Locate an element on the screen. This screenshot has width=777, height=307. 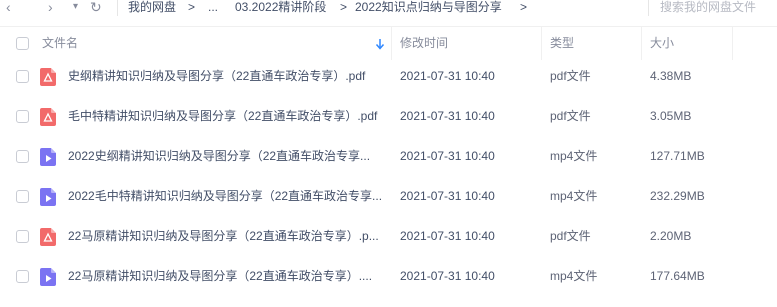
refresh-button: ↻ is located at coordinates (96, 9).